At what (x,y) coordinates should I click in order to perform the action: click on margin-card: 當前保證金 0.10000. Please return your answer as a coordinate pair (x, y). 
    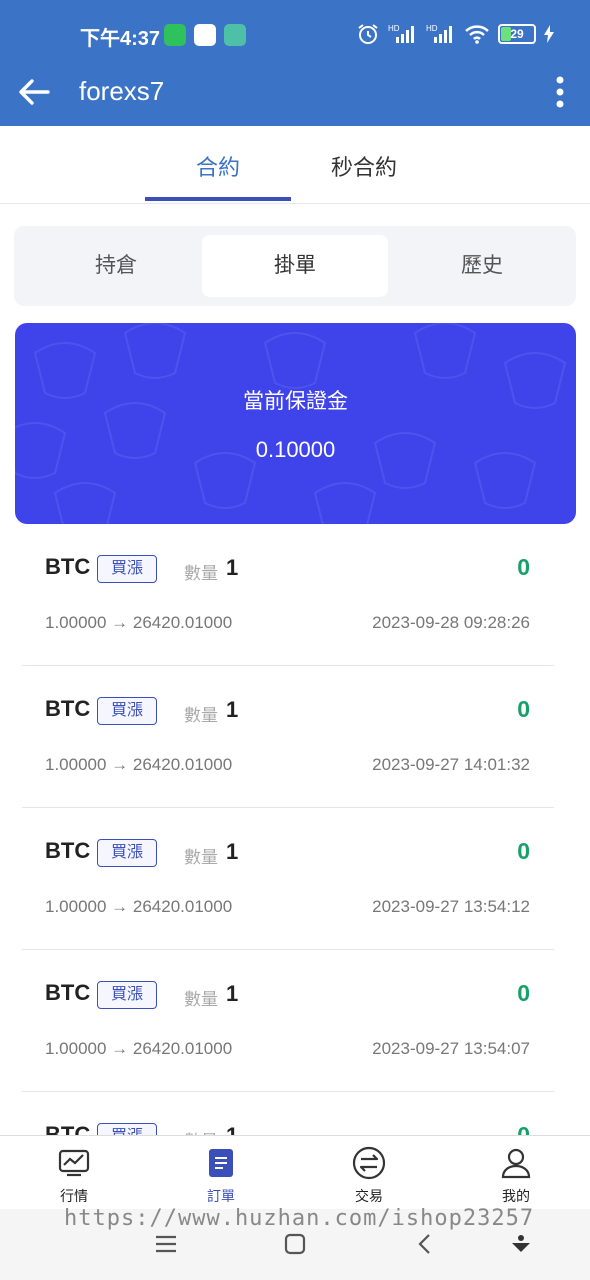
    Looking at the image, I should click on (295, 423).